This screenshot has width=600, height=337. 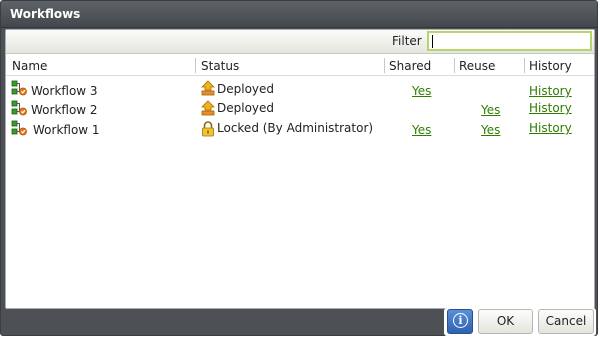 I want to click on dialog-footer: i OK Cancel, so click(x=520, y=322).